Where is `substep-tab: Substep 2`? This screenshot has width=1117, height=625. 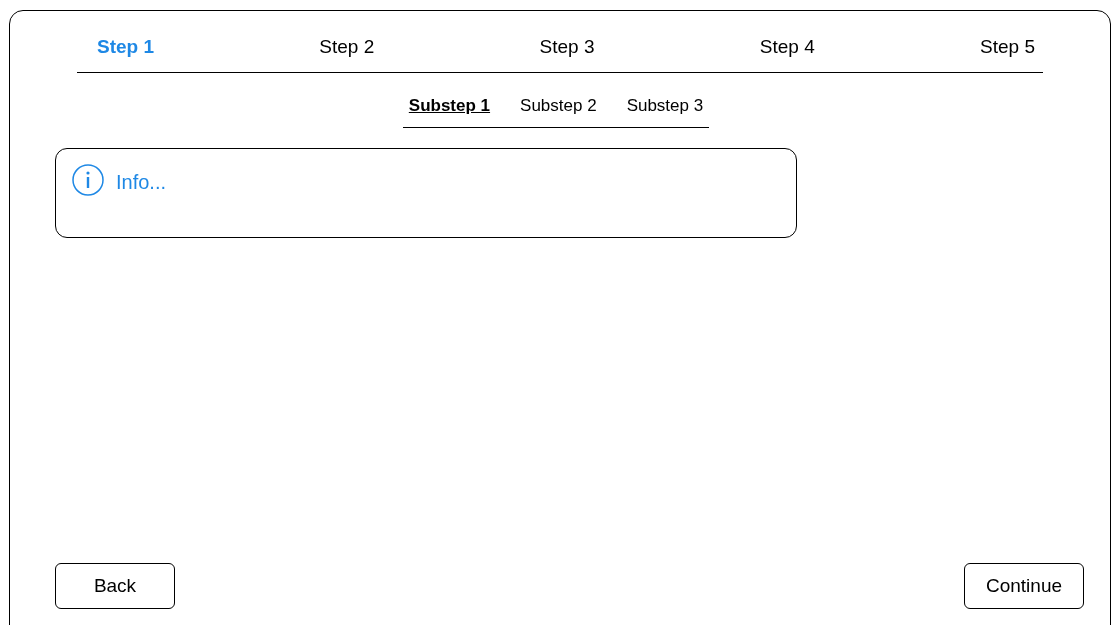 substep-tab: Substep 2 is located at coordinates (558, 105).